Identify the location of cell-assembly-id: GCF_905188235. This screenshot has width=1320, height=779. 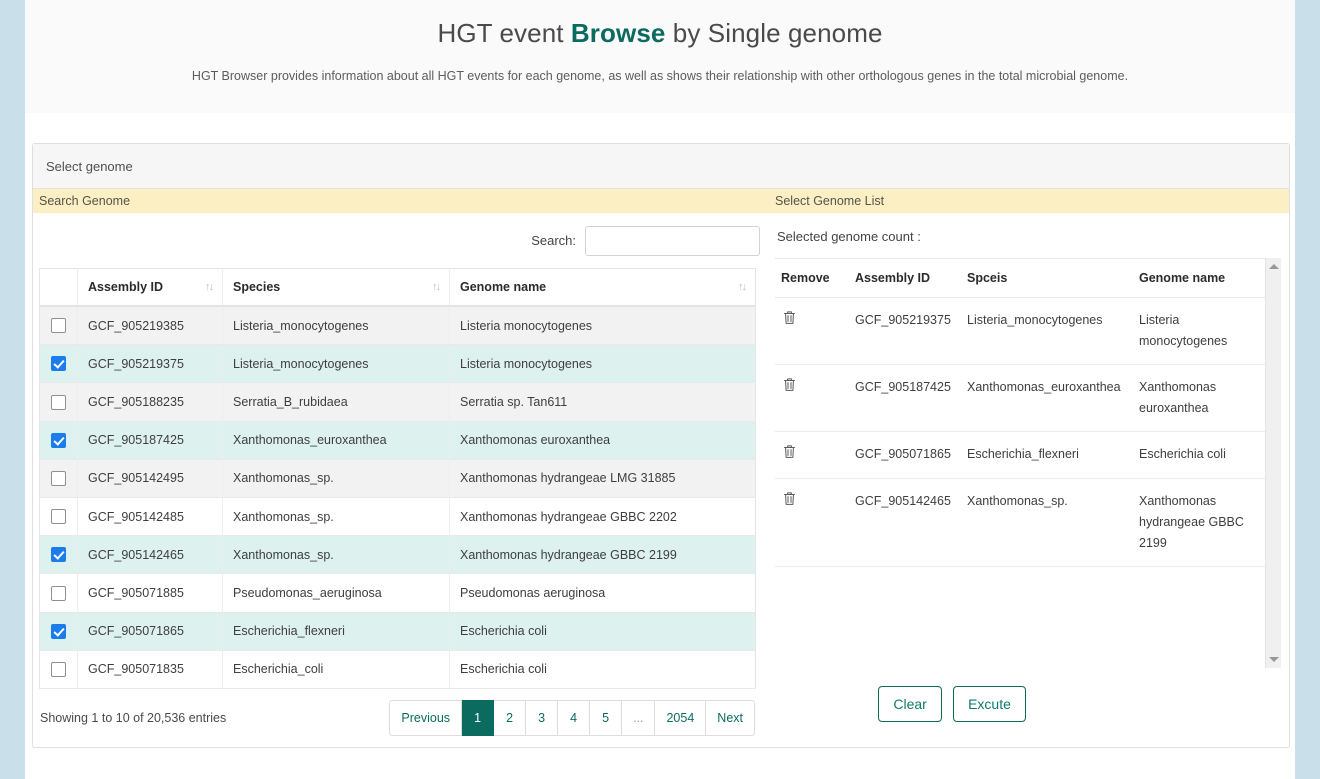
(150, 402).